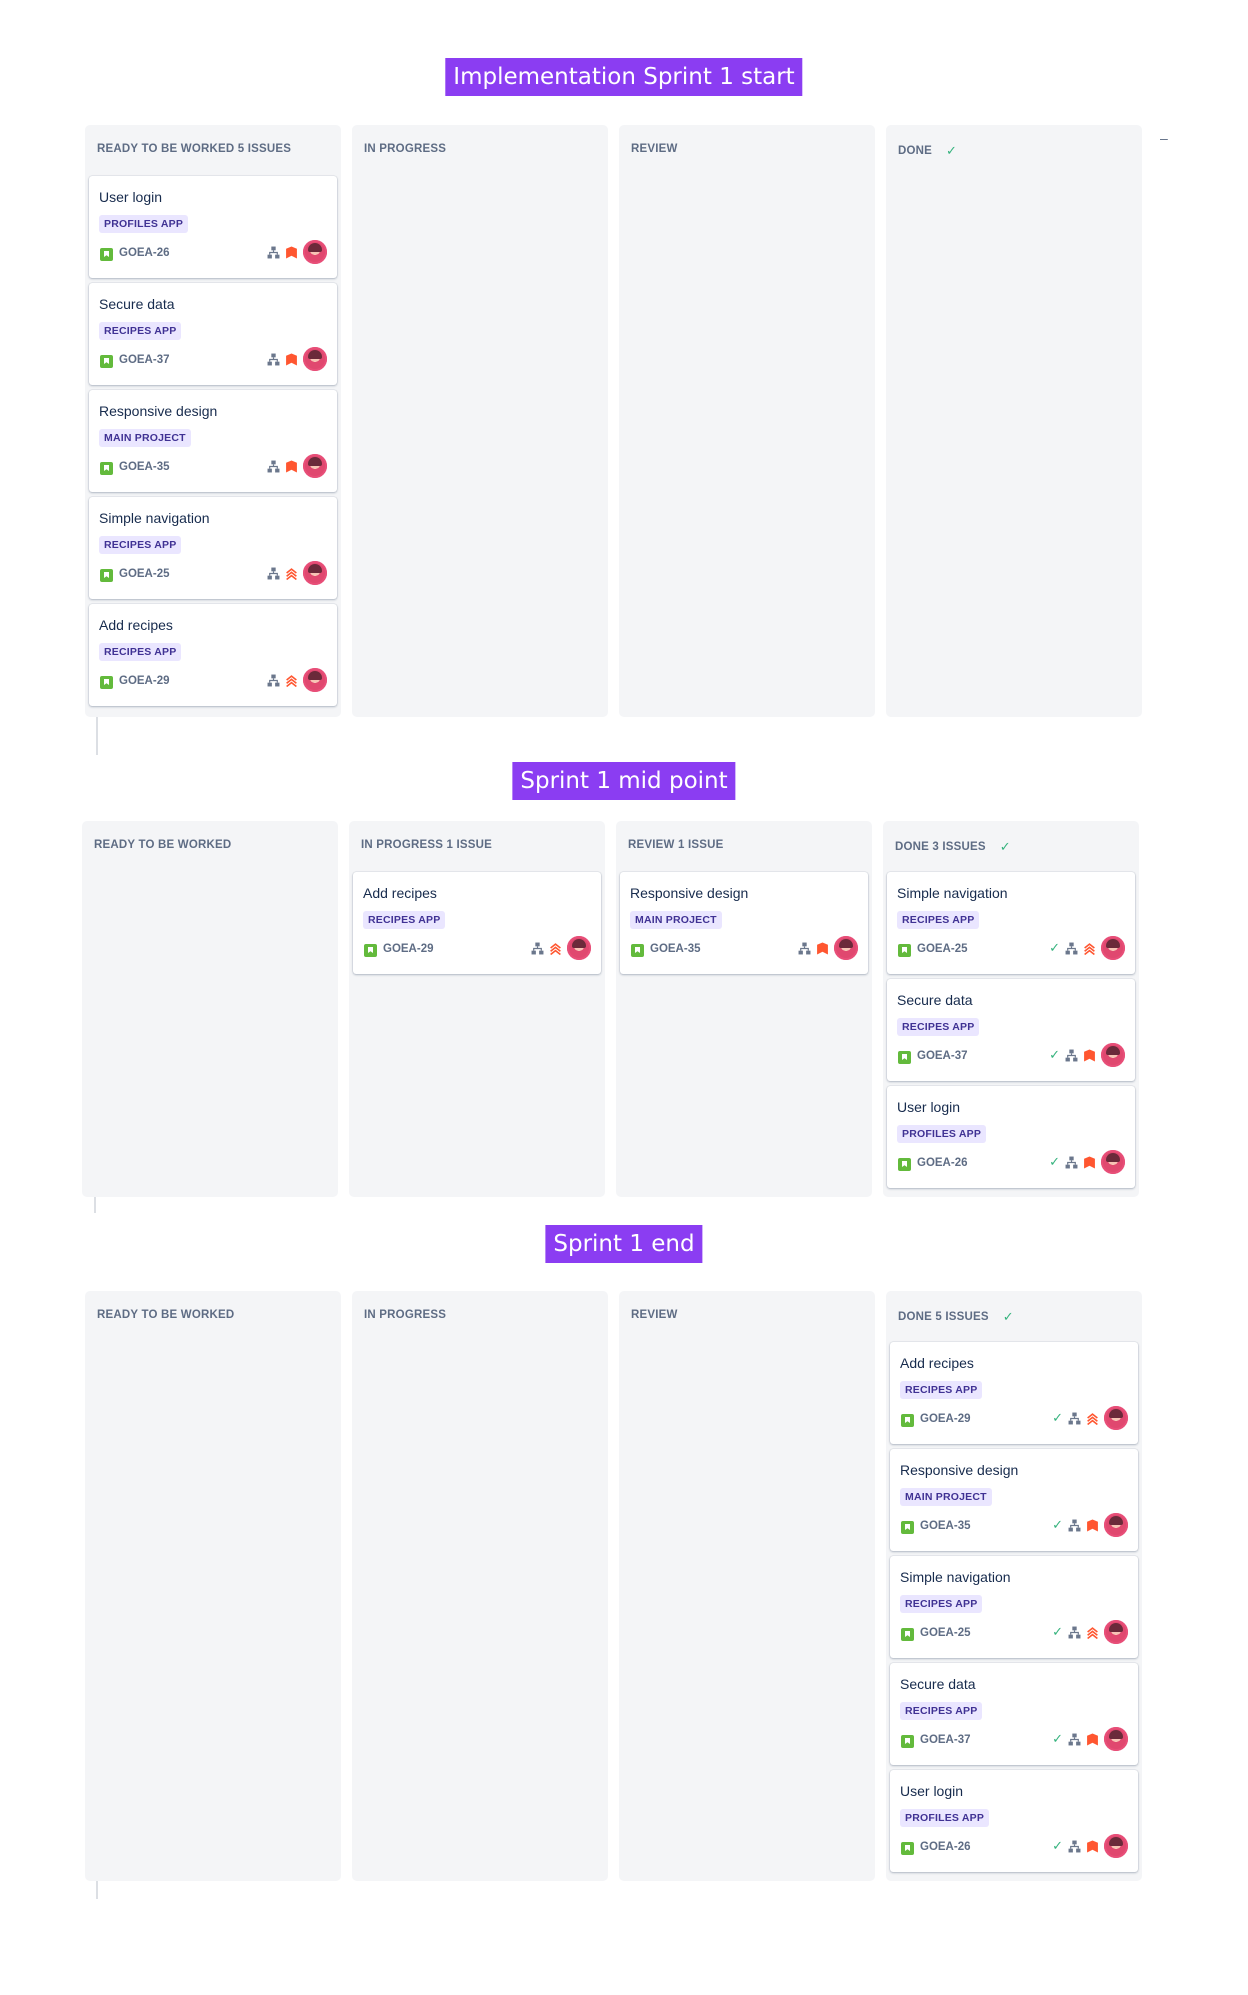 This screenshot has height=1995, width=1248. Describe the element at coordinates (213, 227) in the screenshot. I see `issue-card: User login PROFILES APP GOEA-26` at that location.